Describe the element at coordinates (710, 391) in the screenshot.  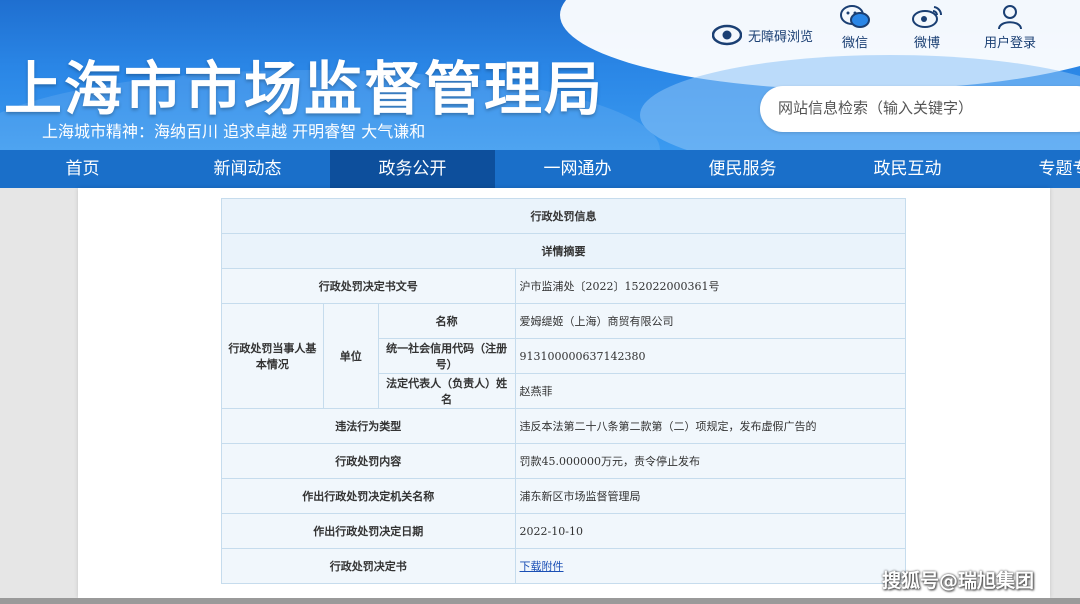
I see `legal-rep-value: 赵燕菲` at that location.